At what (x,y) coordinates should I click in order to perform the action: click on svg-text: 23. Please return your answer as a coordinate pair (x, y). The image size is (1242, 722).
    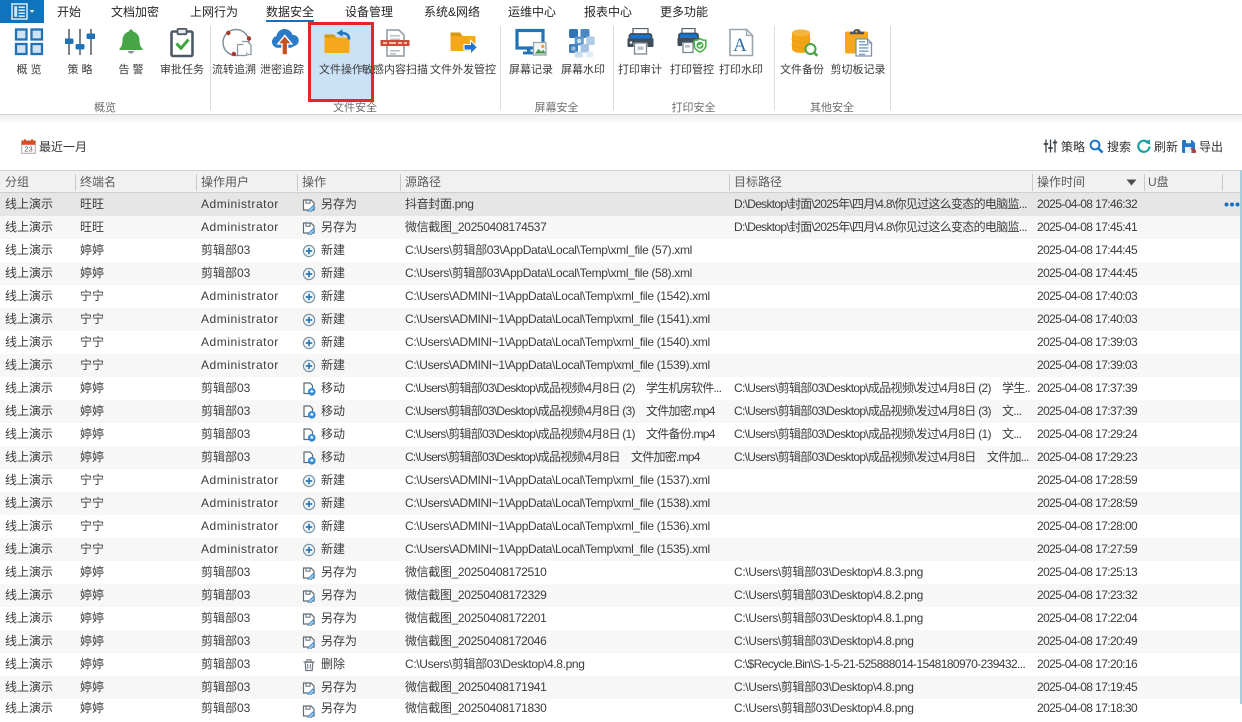
    Looking at the image, I should click on (28, 148).